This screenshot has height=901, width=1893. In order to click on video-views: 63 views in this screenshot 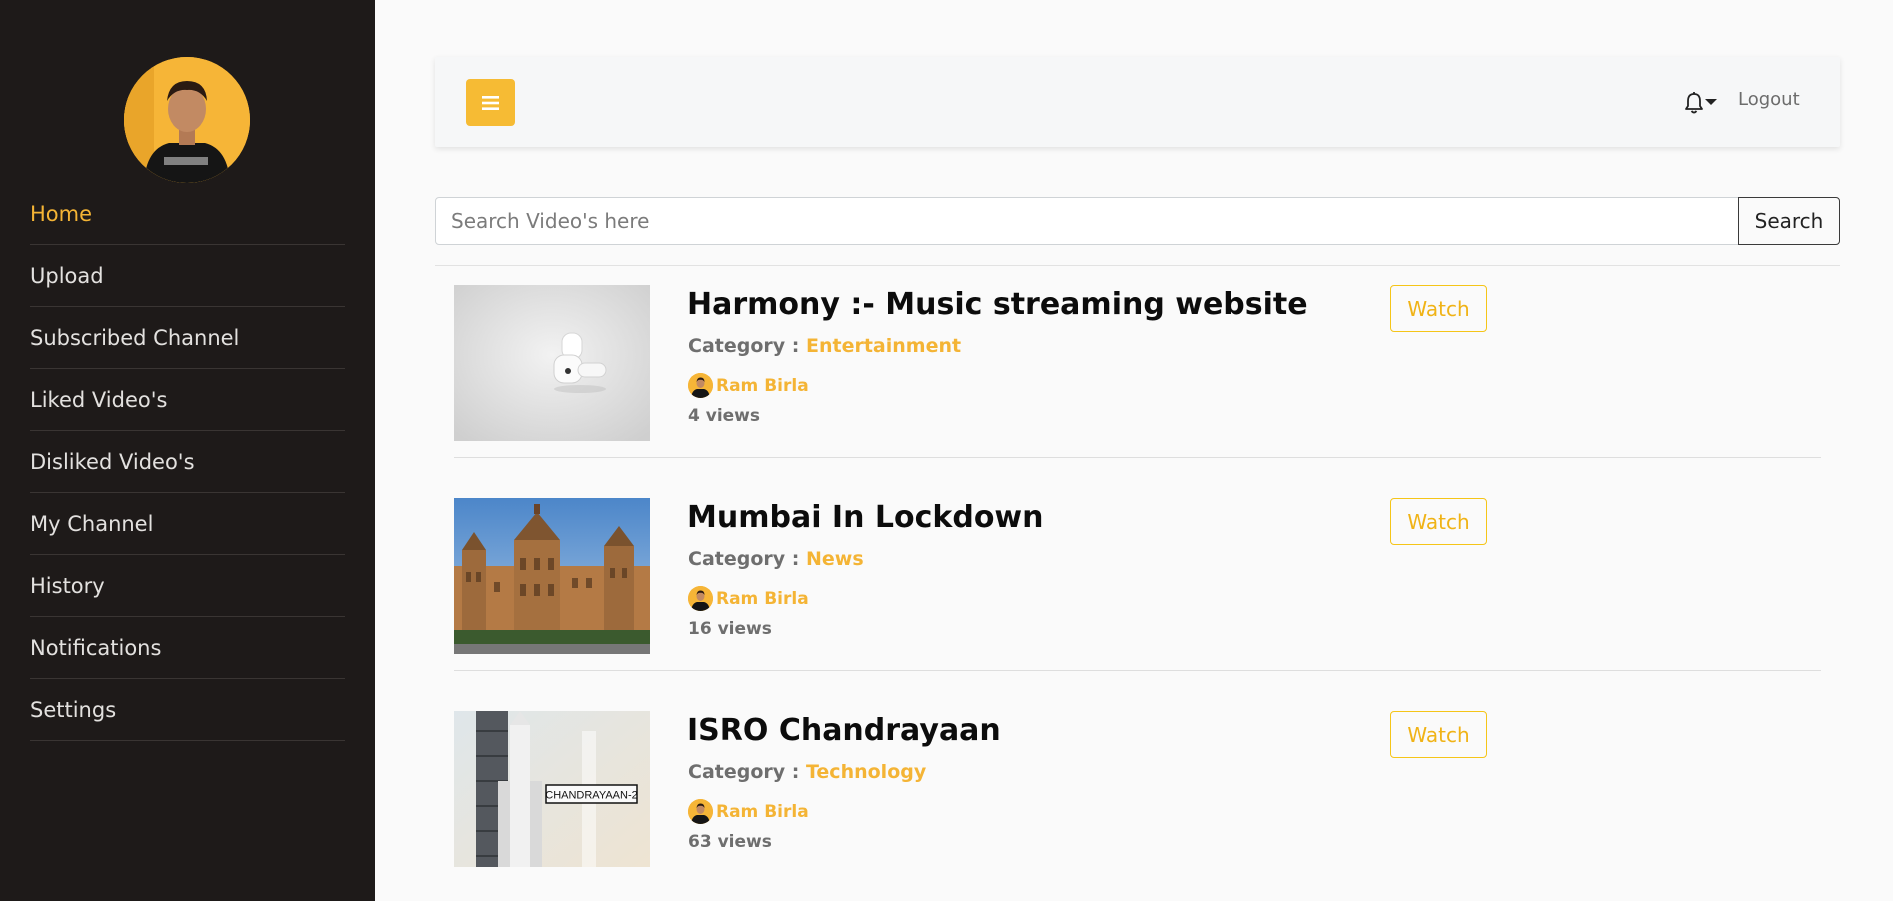, I will do `click(730, 842)`.